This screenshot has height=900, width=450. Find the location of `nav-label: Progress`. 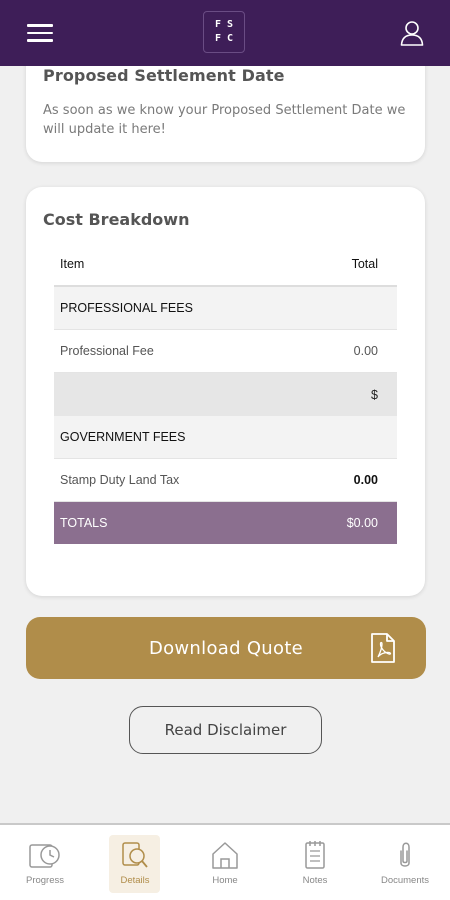

nav-label: Progress is located at coordinates (44, 880).